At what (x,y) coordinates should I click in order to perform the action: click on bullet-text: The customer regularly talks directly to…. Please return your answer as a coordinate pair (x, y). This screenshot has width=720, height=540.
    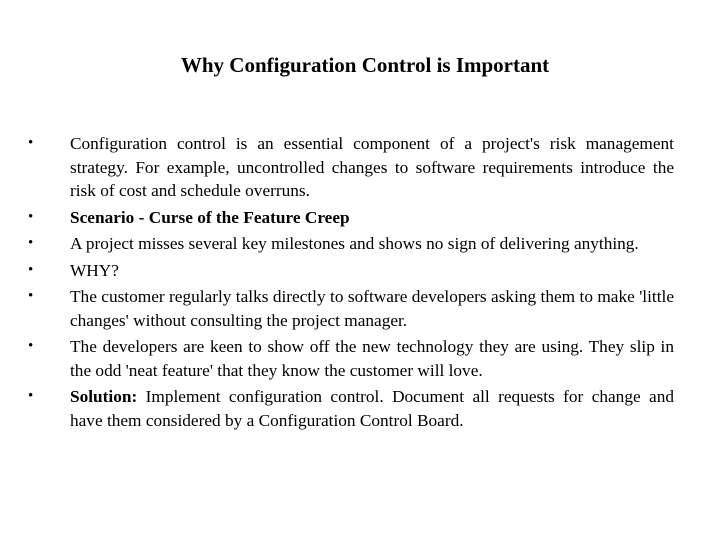
    Looking at the image, I should click on (372, 308).